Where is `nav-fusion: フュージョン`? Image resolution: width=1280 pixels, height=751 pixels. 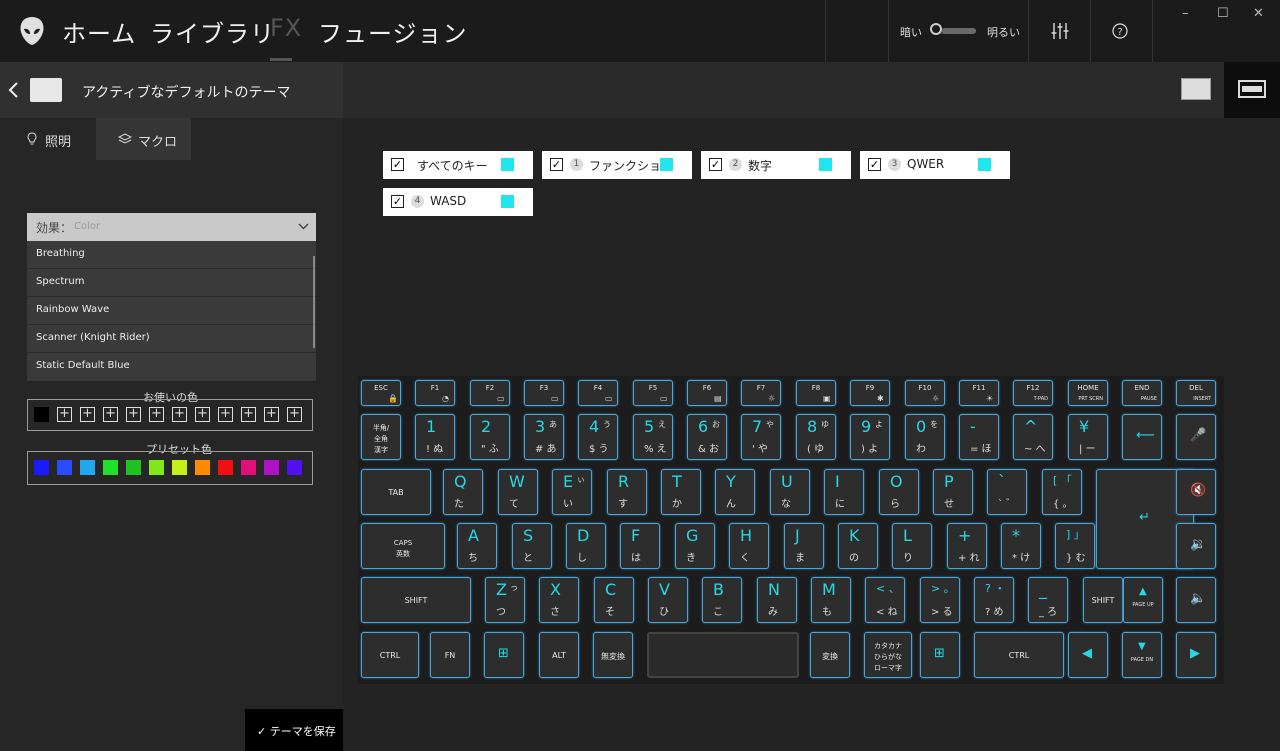
nav-fusion: フュージョン is located at coordinates (393, 31).